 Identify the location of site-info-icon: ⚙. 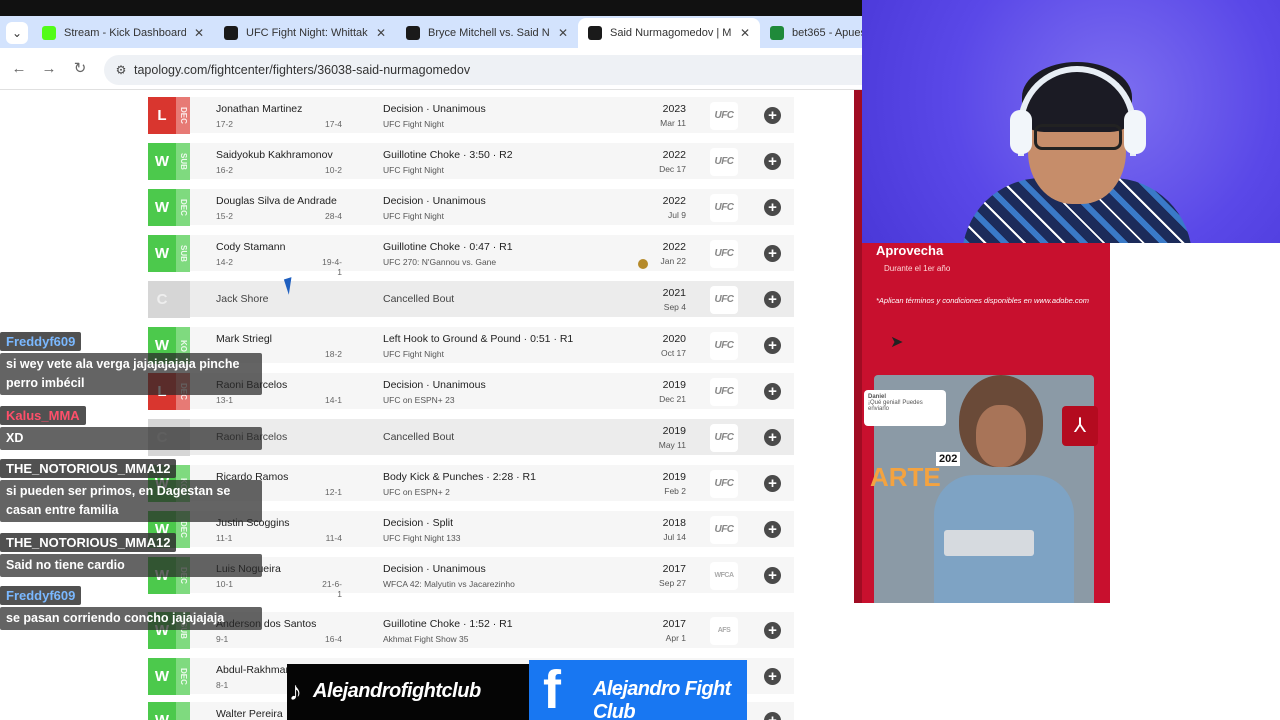
(121, 70).